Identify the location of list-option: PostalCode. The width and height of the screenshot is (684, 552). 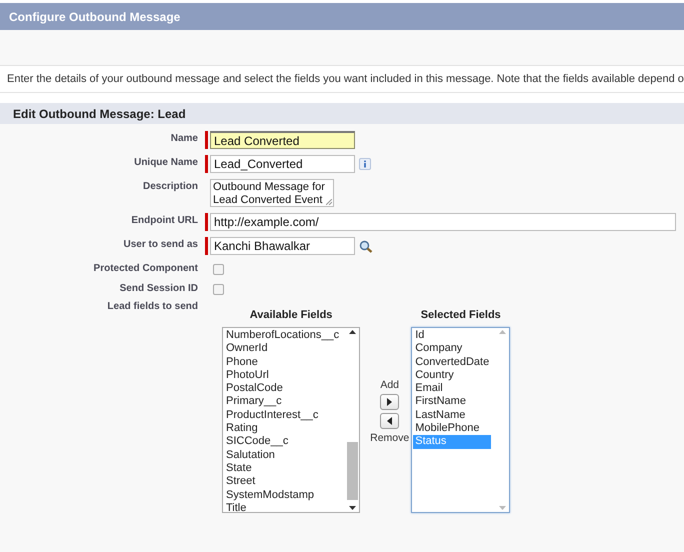
(283, 389).